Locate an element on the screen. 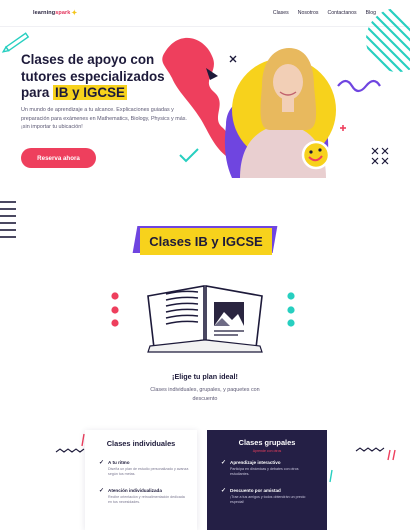 This screenshot has height=530, width=410. teal-dots is located at coordinates (291, 309).